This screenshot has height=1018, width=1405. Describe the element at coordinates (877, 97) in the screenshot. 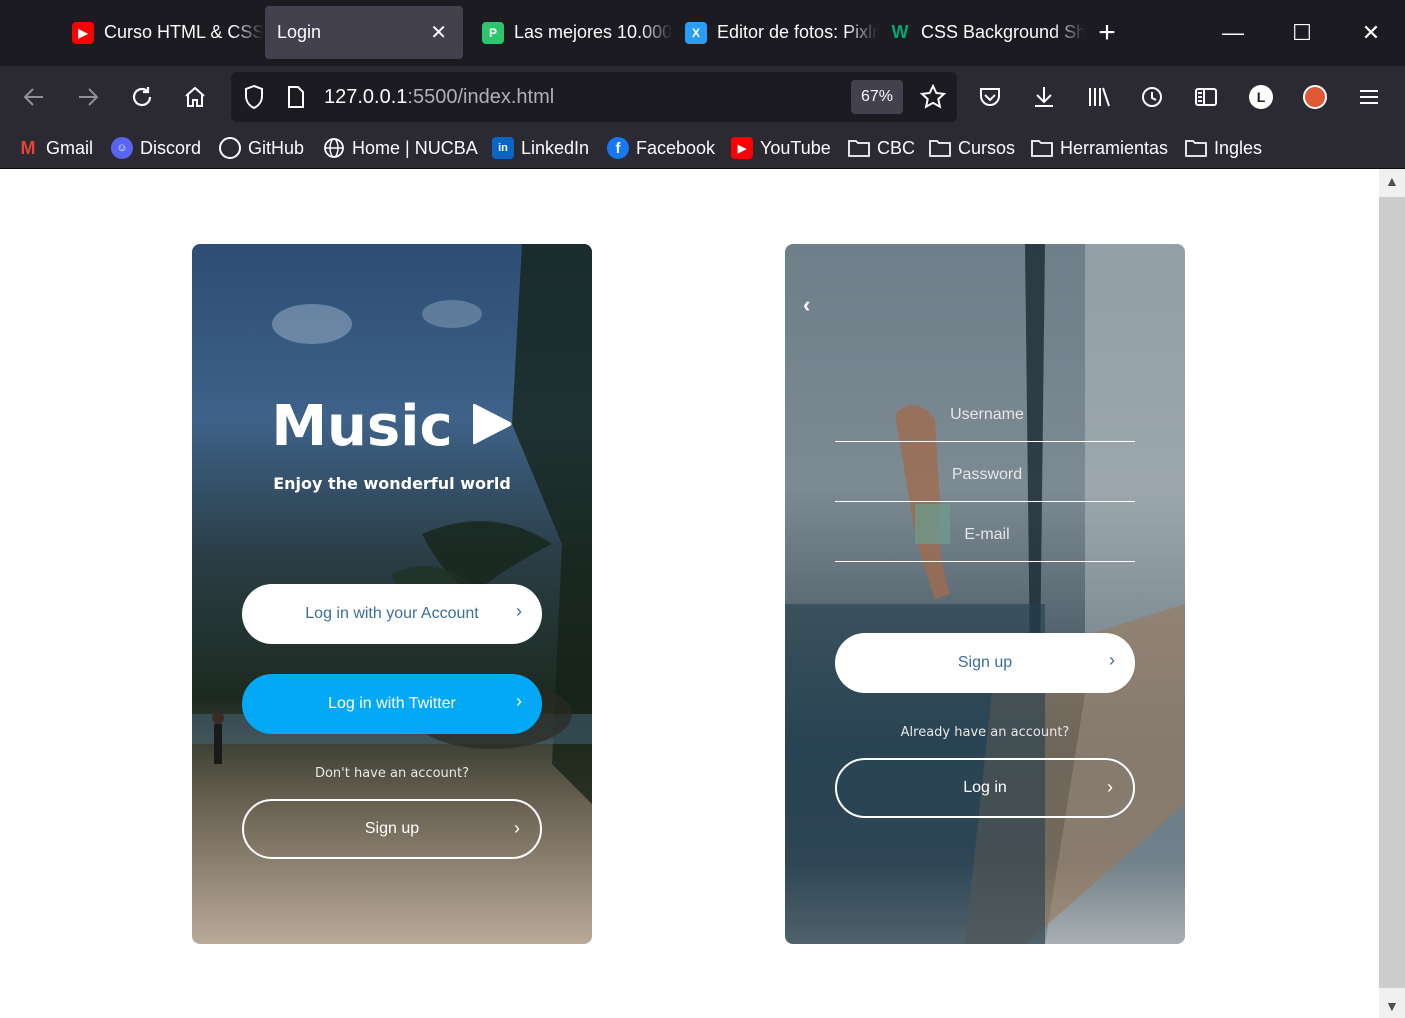

I see `zoom-indicator: 67%` at that location.